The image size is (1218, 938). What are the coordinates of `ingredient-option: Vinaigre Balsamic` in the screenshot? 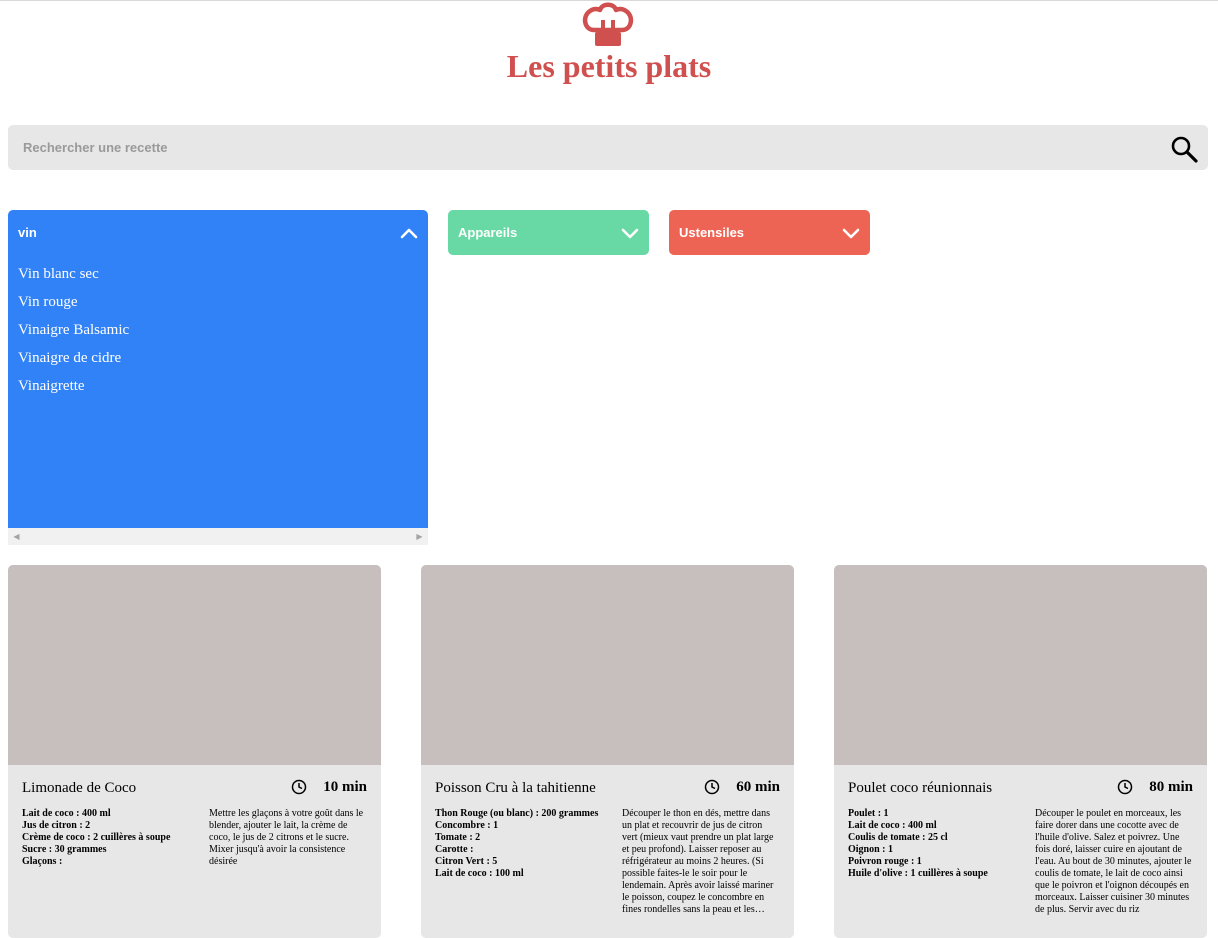 It's located at (73, 330).